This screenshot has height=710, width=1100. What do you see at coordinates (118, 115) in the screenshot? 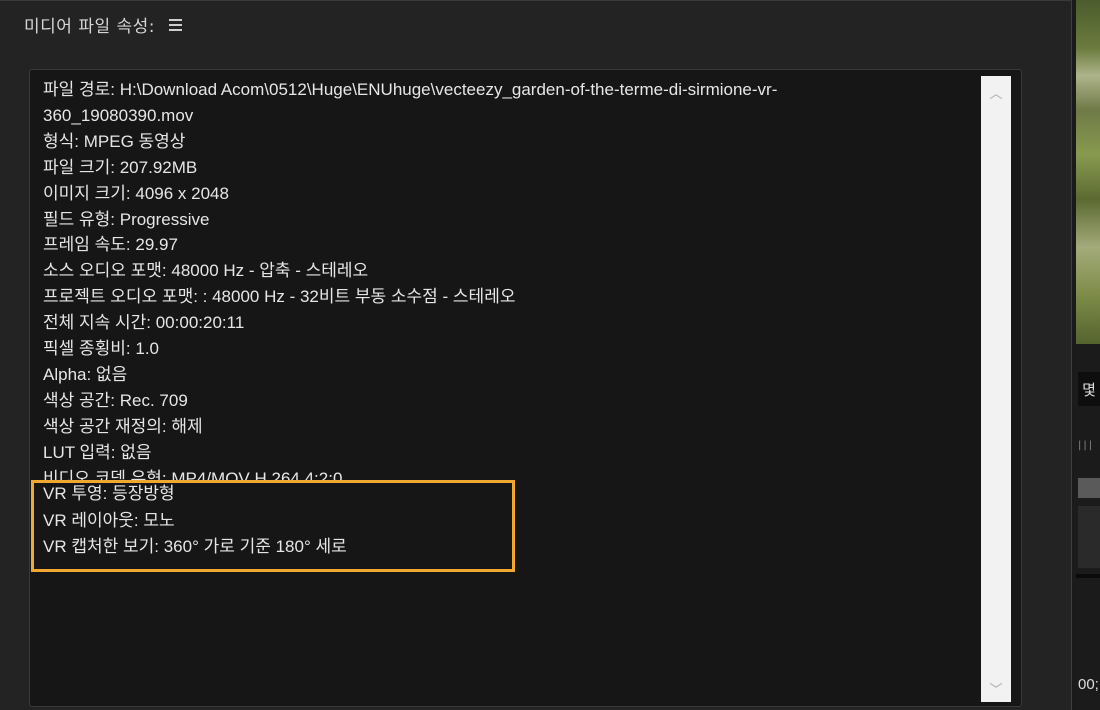
I see `property-file-path-continued: 360_19080390.mov` at bounding box center [118, 115].